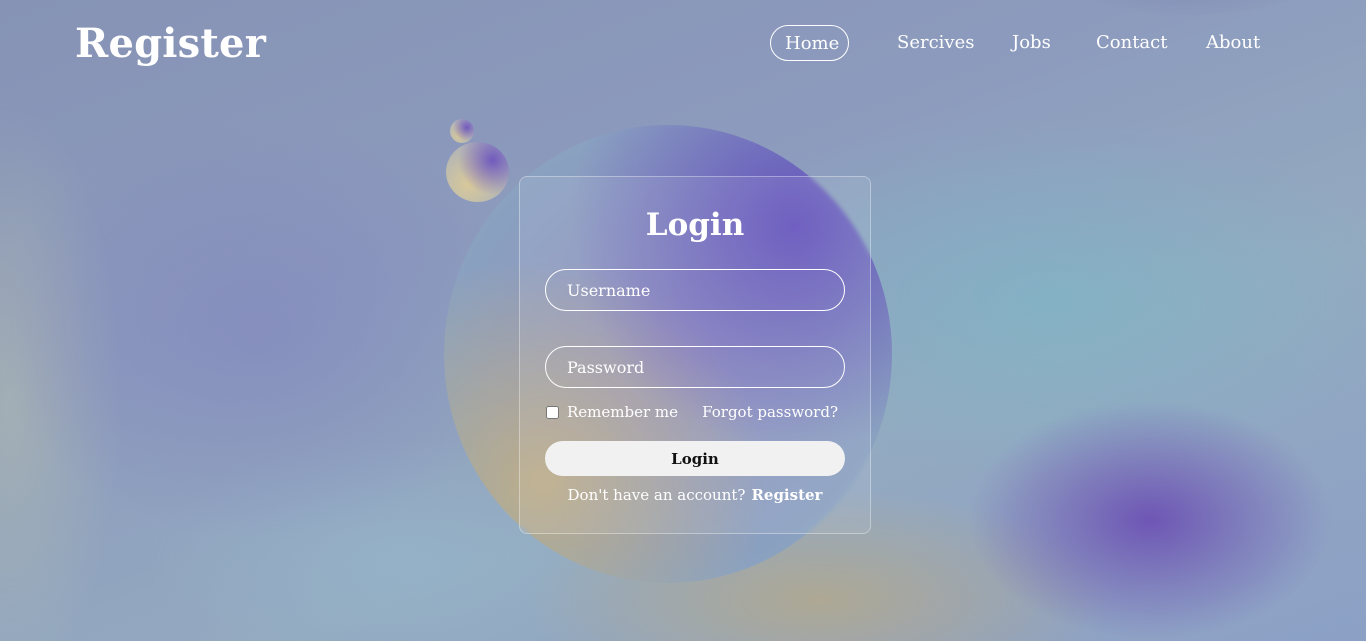  What do you see at coordinates (935, 43) in the screenshot?
I see `nav-services-link: Sercives` at bounding box center [935, 43].